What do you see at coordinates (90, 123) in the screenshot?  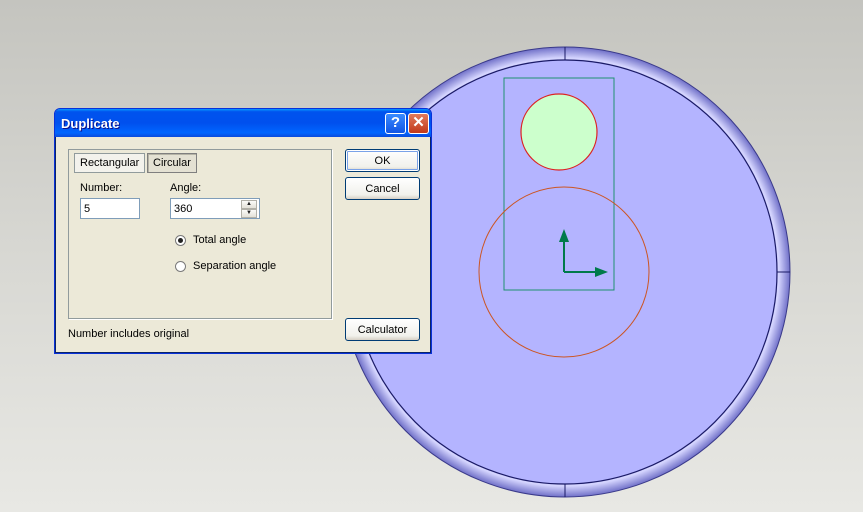 I see `dialog-title: Duplicate` at bounding box center [90, 123].